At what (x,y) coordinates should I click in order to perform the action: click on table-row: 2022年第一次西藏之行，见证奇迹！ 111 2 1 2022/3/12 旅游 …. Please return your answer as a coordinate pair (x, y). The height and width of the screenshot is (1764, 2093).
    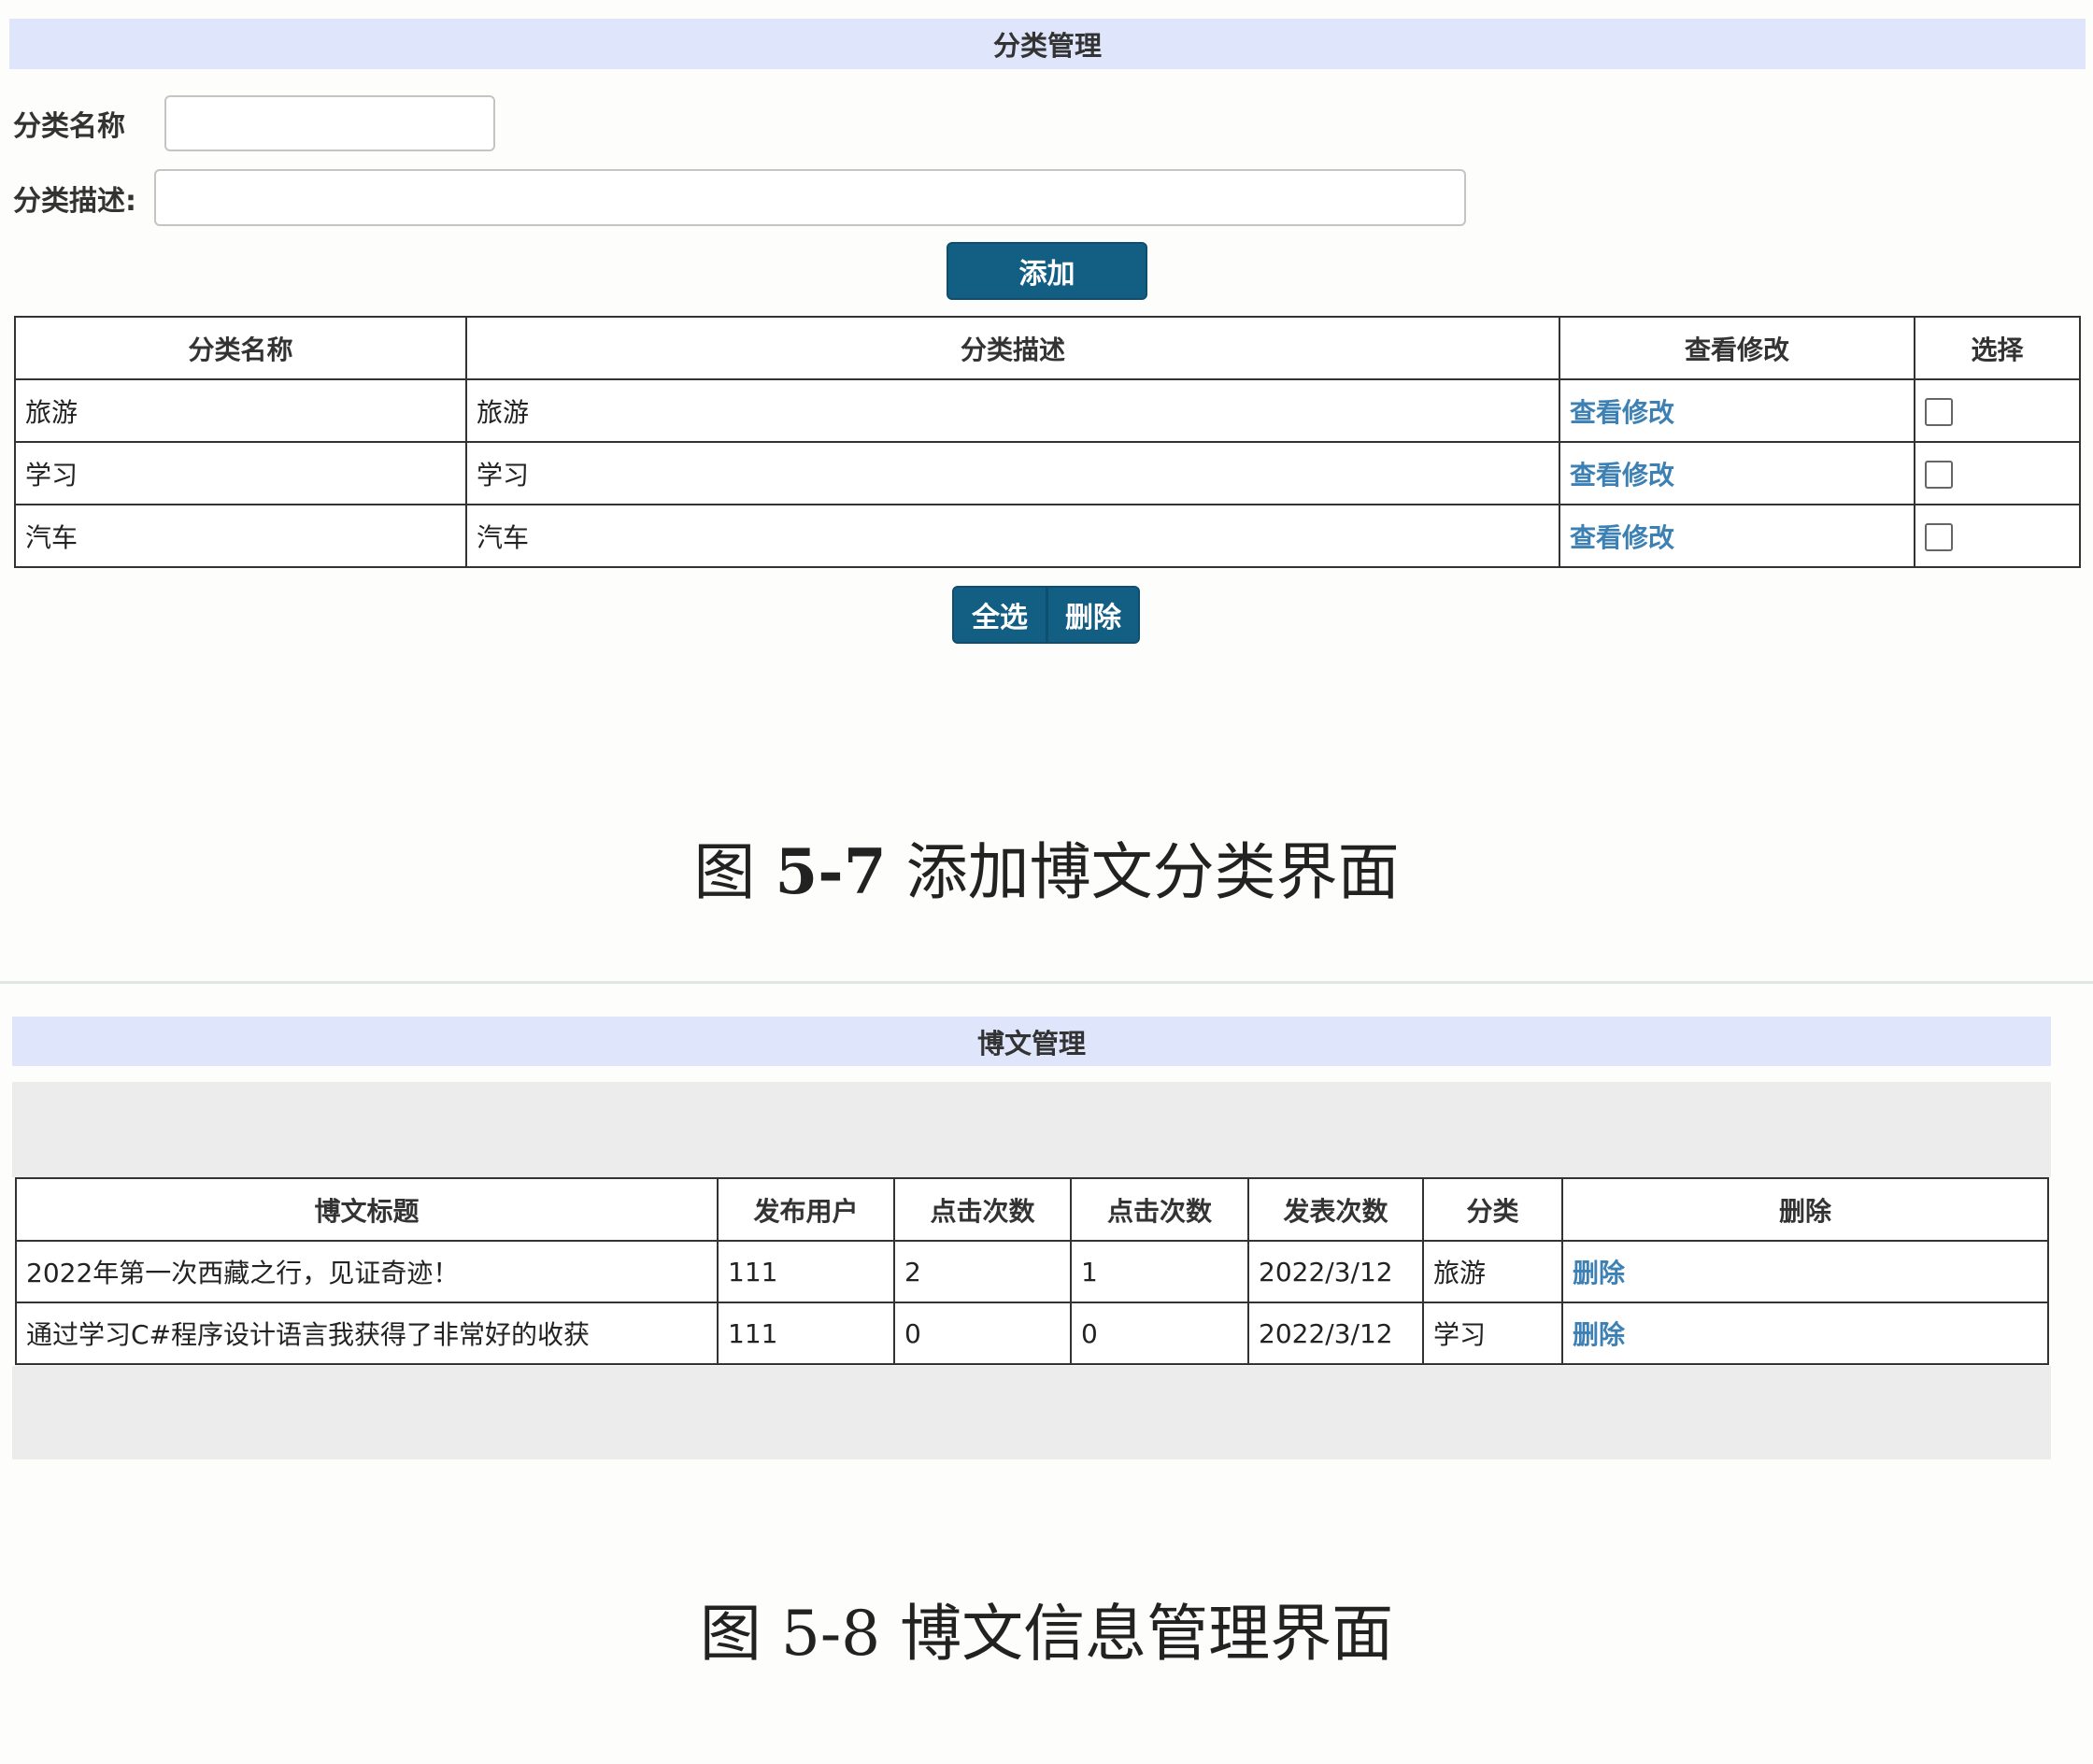
    Looking at the image, I should click on (1032, 1271).